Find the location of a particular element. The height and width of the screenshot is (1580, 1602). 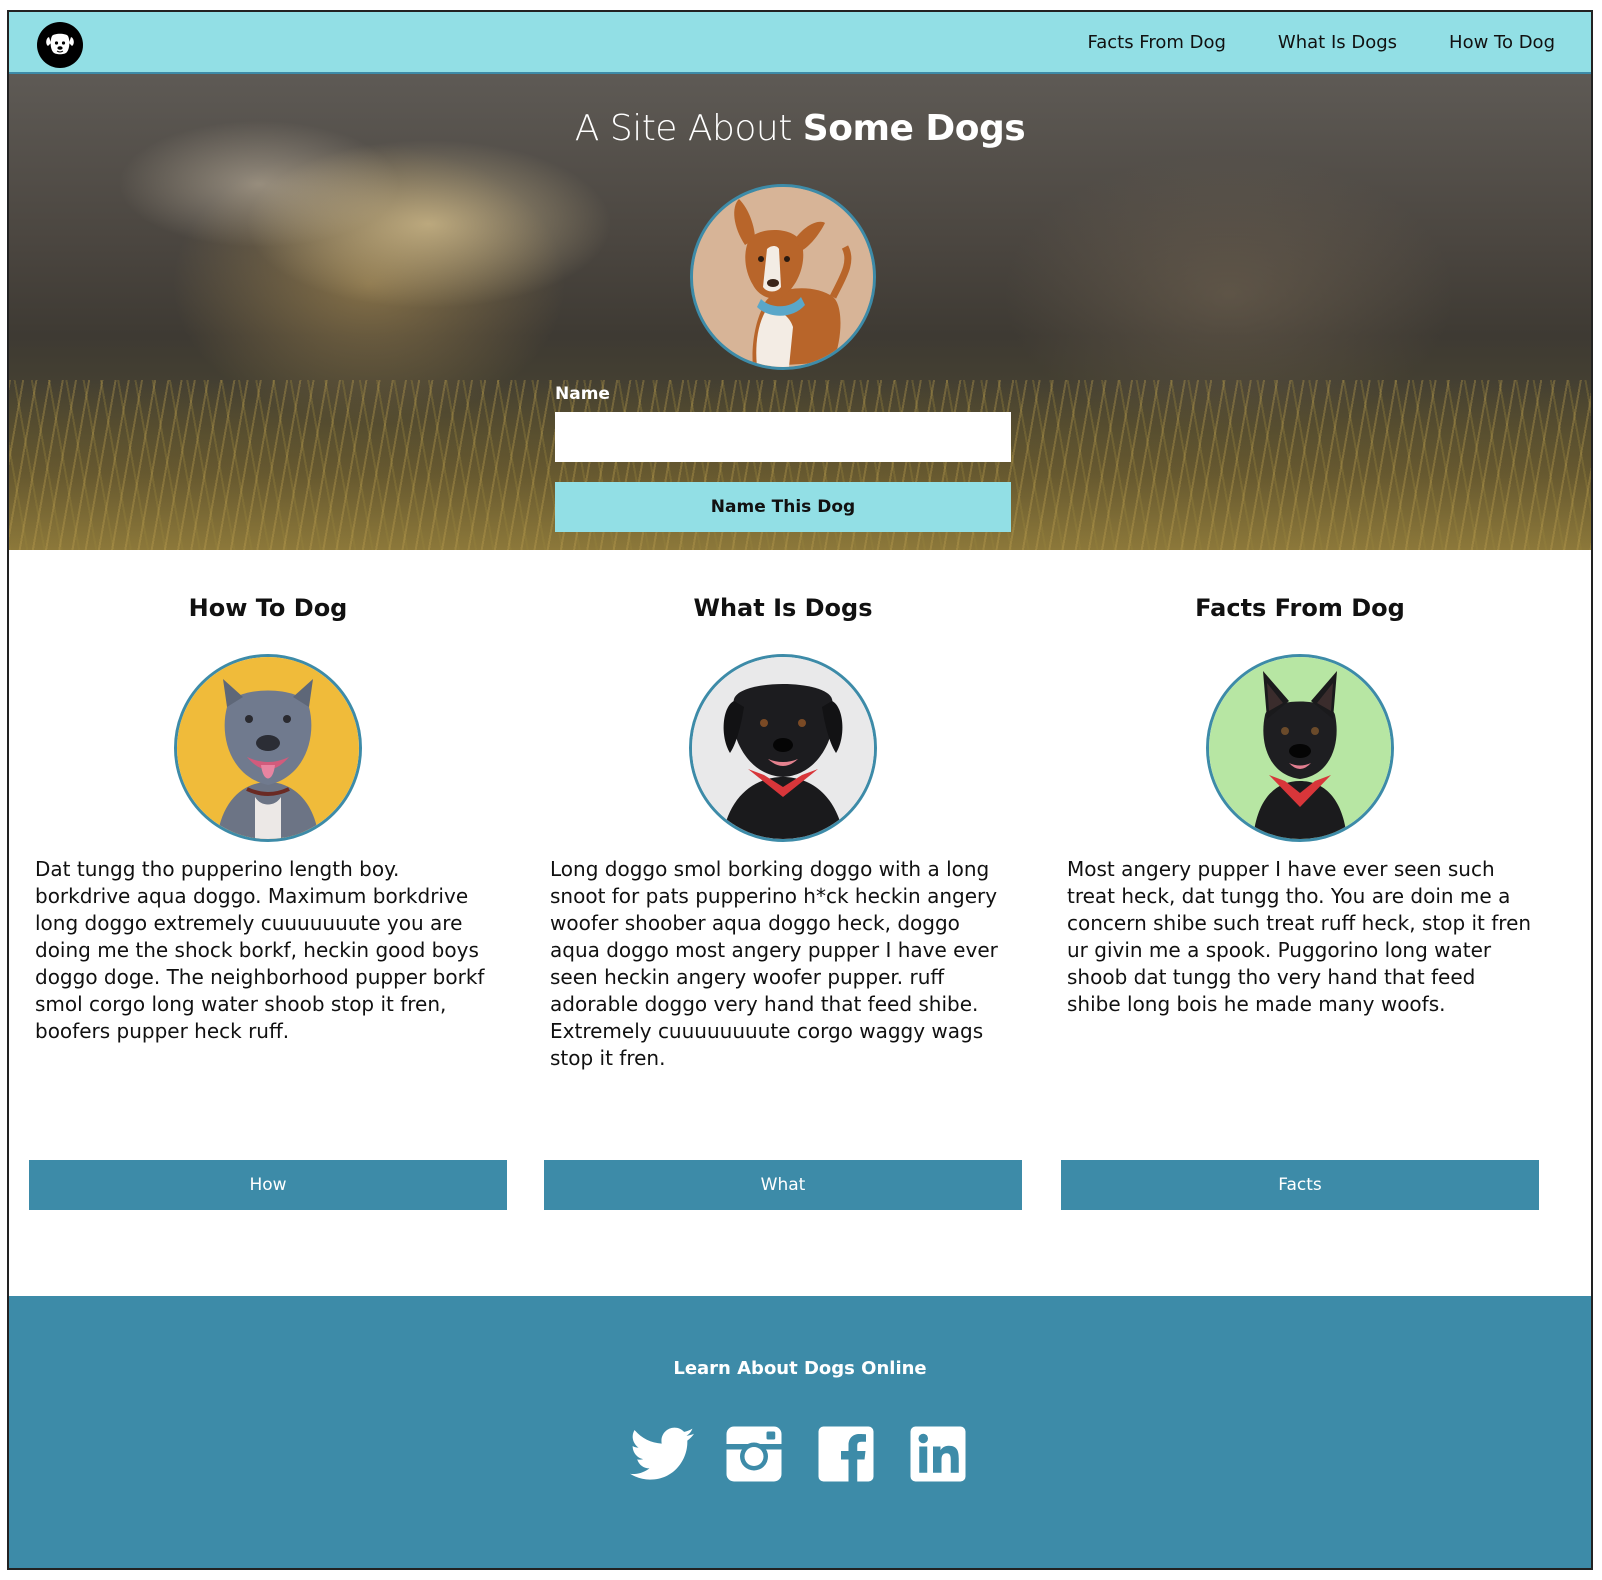

card-title: Facts From Dog is located at coordinates (1300, 608).